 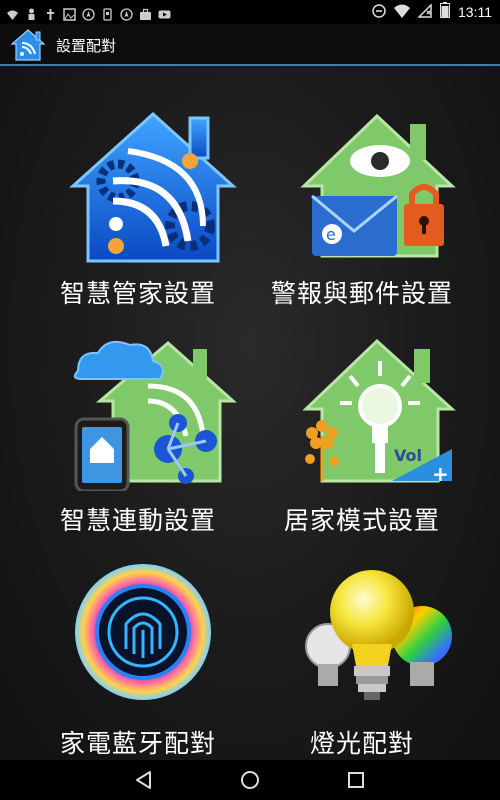 What do you see at coordinates (361, 520) in the screenshot?
I see `tile-label: 居家模式設置` at bounding box center [361, 520].